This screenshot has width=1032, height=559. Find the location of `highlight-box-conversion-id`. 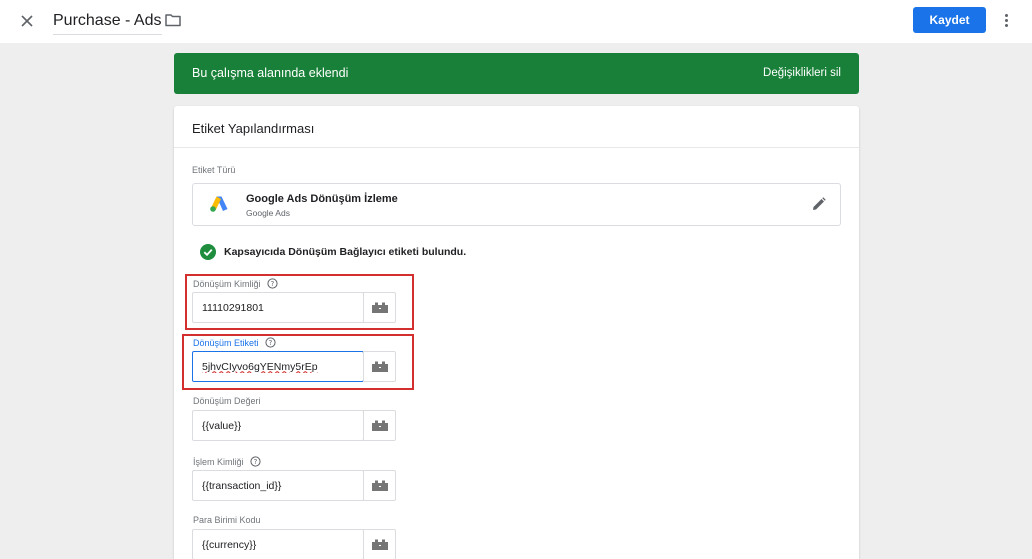

highlight-box-conversion-id is located at coordinates (299, 302).